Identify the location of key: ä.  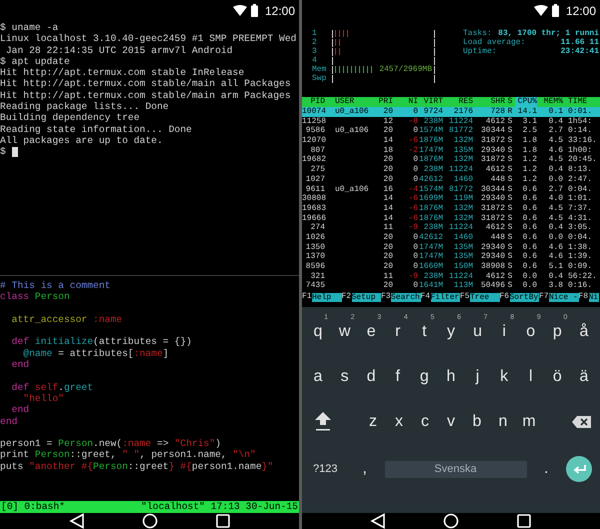
(583, 376).